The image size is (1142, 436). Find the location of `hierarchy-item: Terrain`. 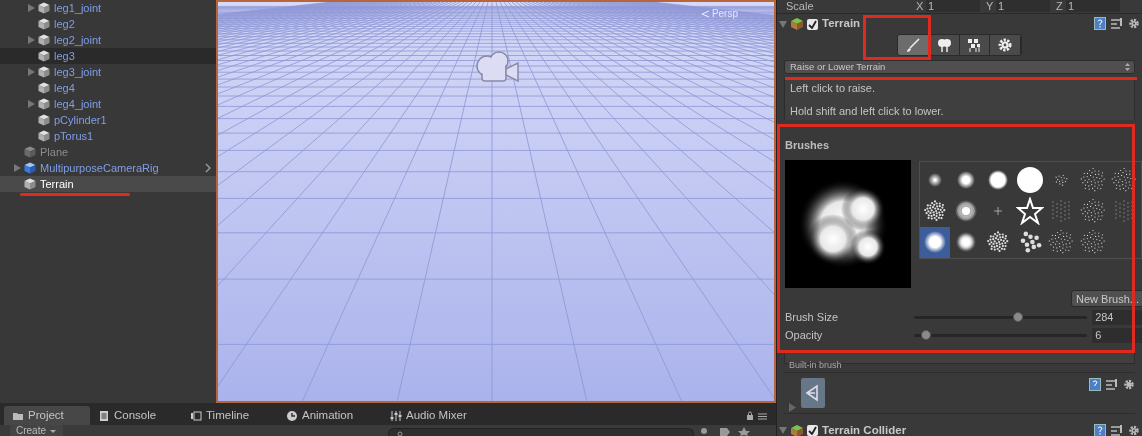

hierarchy-item: Terrain is located at coordinates (57, 184).